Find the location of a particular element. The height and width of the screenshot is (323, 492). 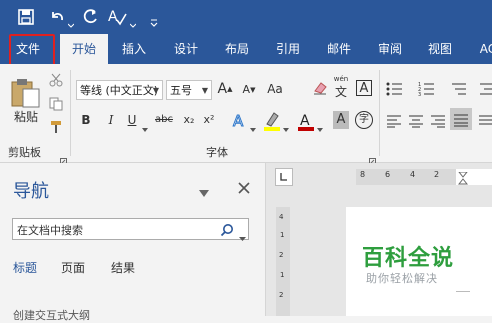

align-center-icon is located at coordinates (416, 120).